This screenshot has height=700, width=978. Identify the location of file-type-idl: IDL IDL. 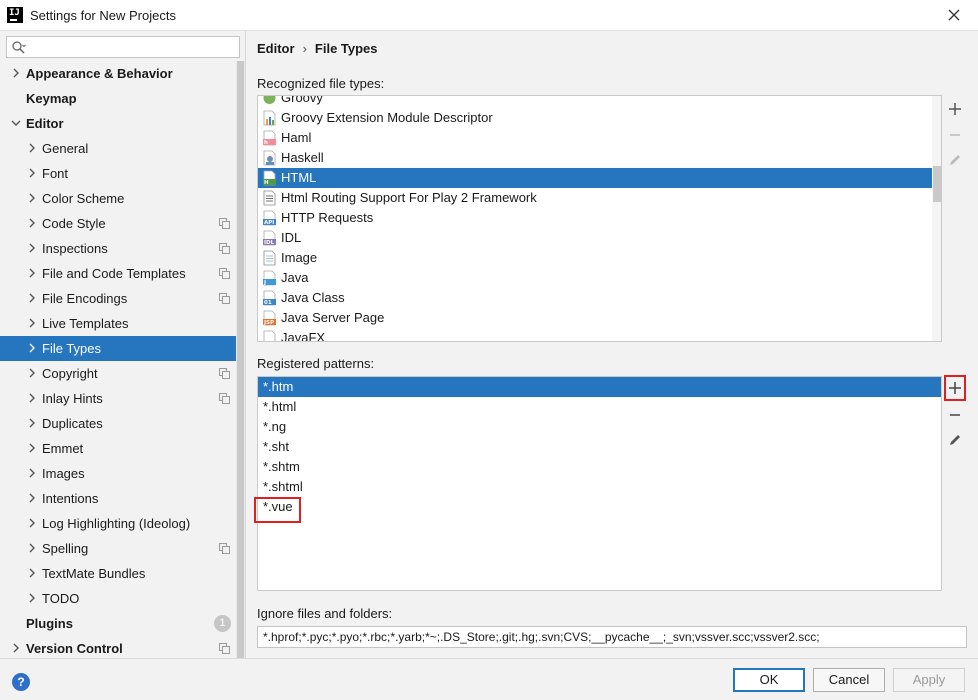
(595, 238).